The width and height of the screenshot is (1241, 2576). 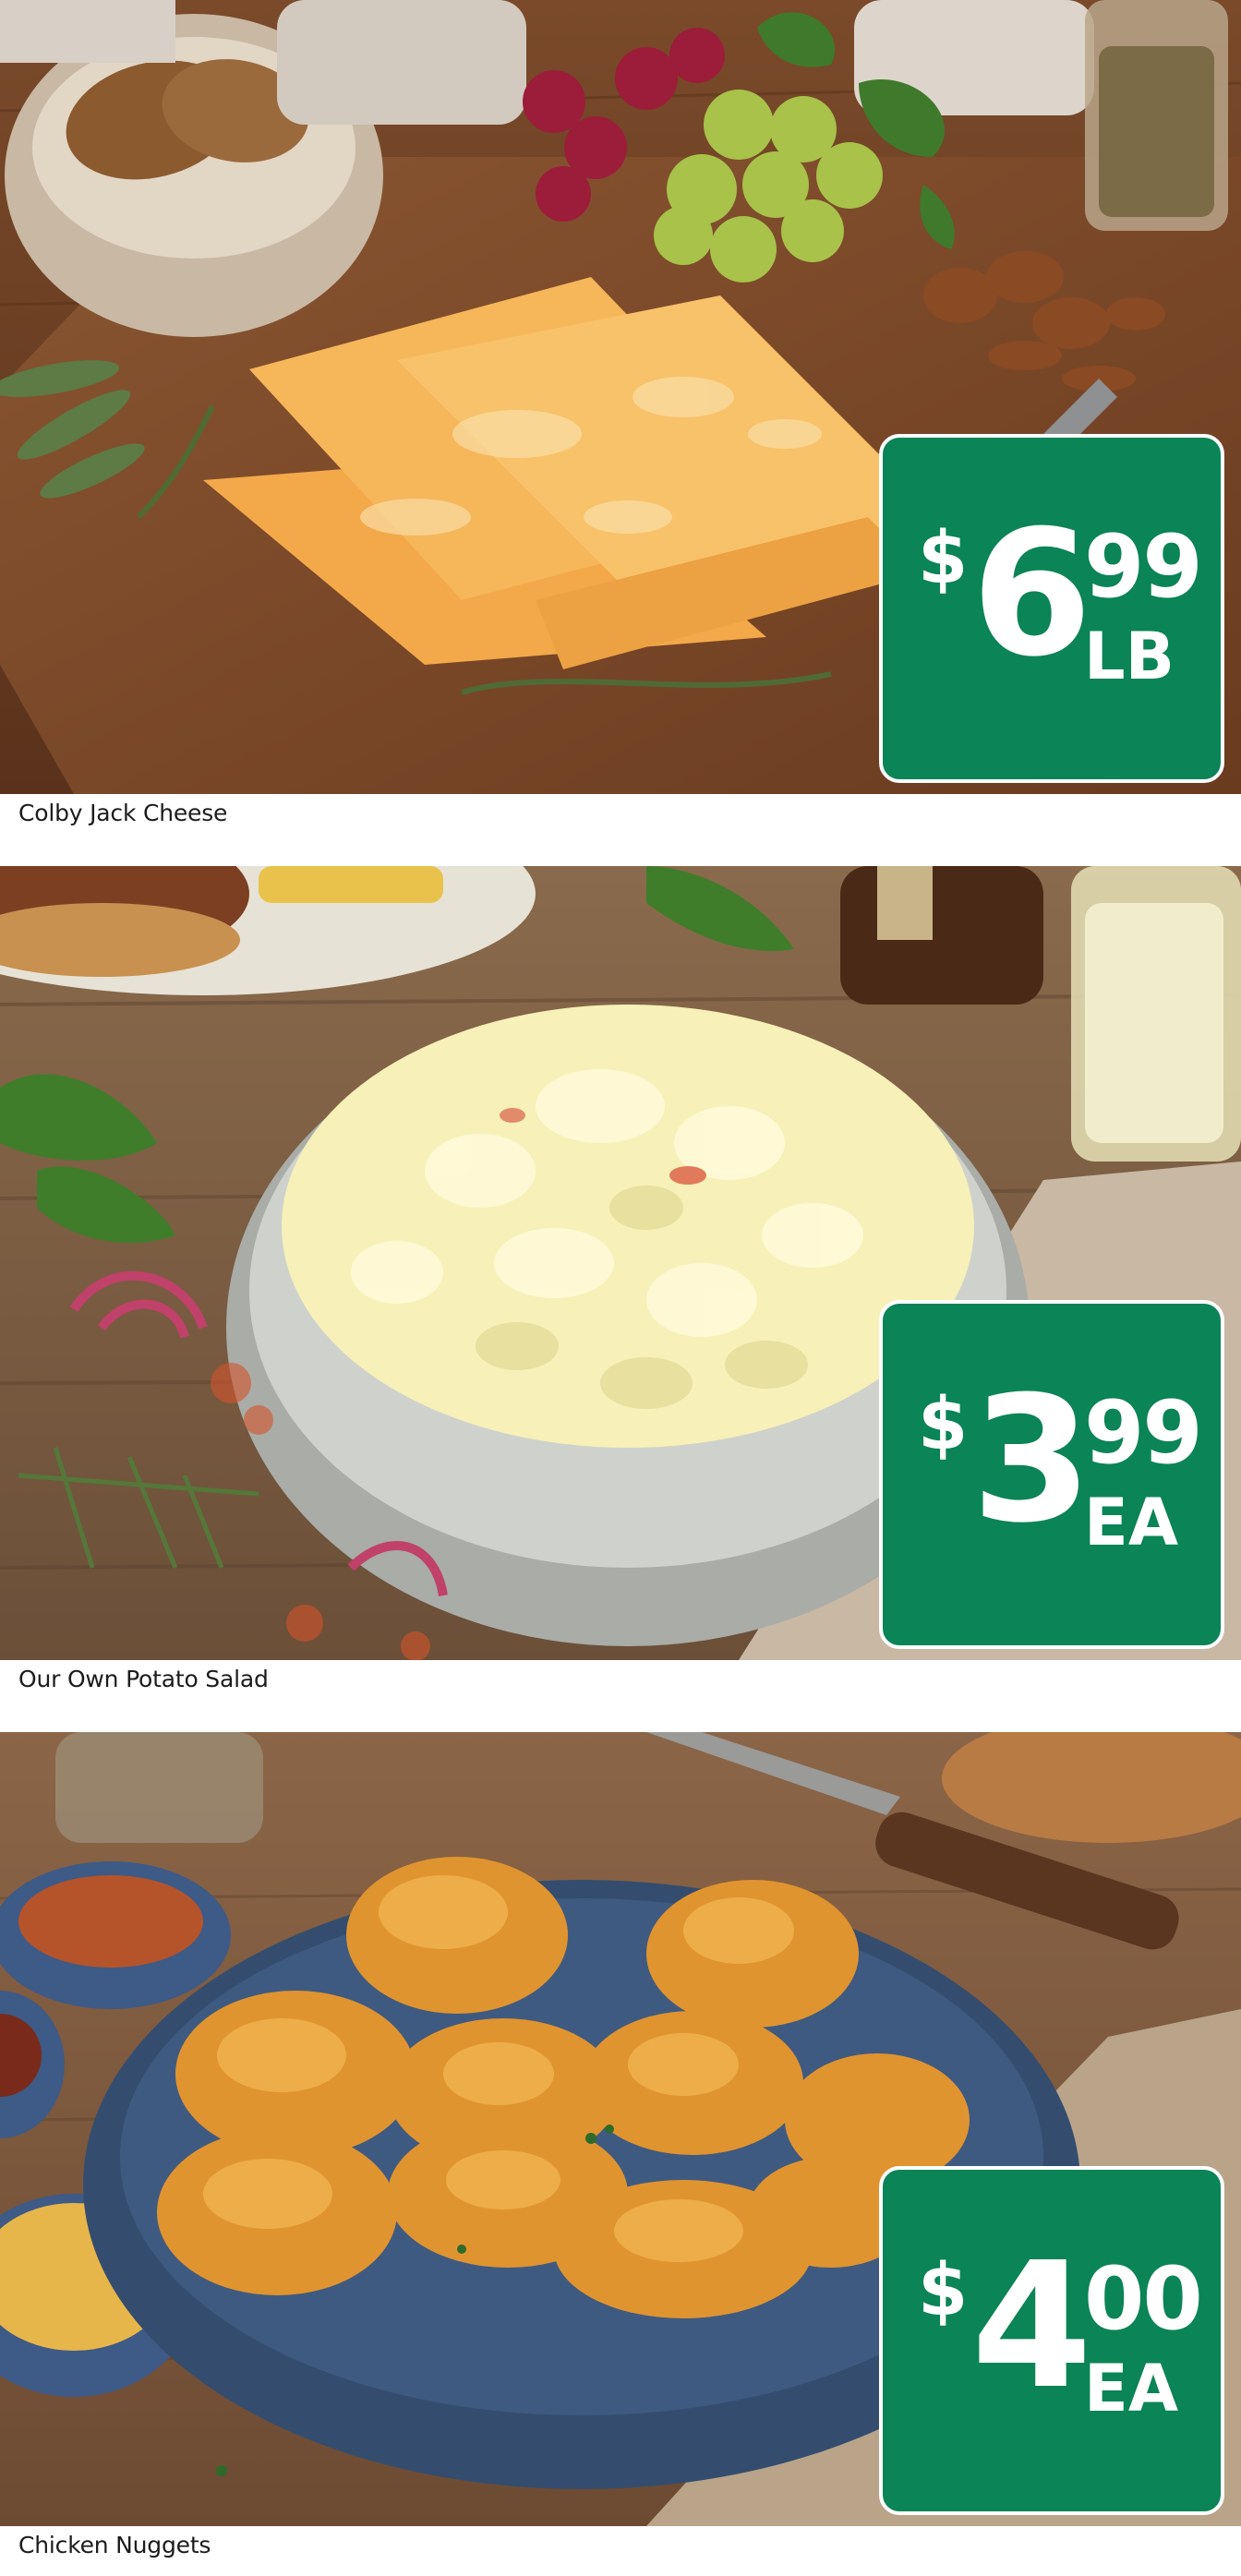 I want to click on price-tag: $ 6 99 LB, so click(x=1052, y=608).